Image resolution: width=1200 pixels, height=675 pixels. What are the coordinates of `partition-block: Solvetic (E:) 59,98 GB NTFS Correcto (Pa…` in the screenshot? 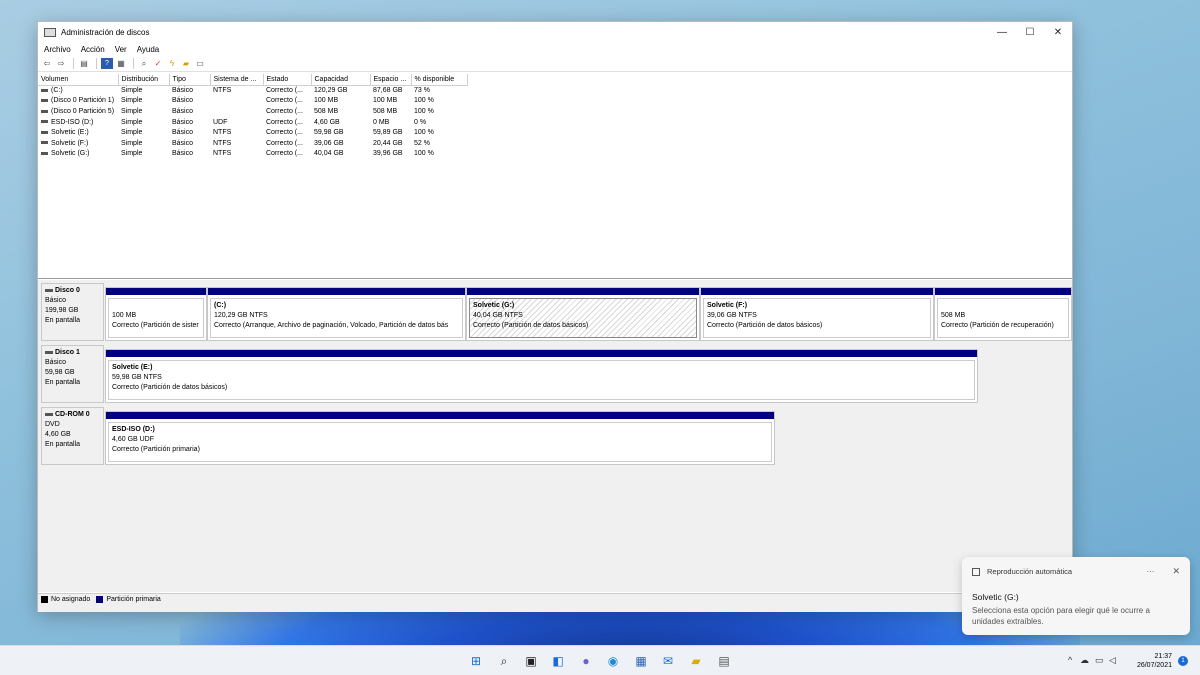 It's located at (541, 376).